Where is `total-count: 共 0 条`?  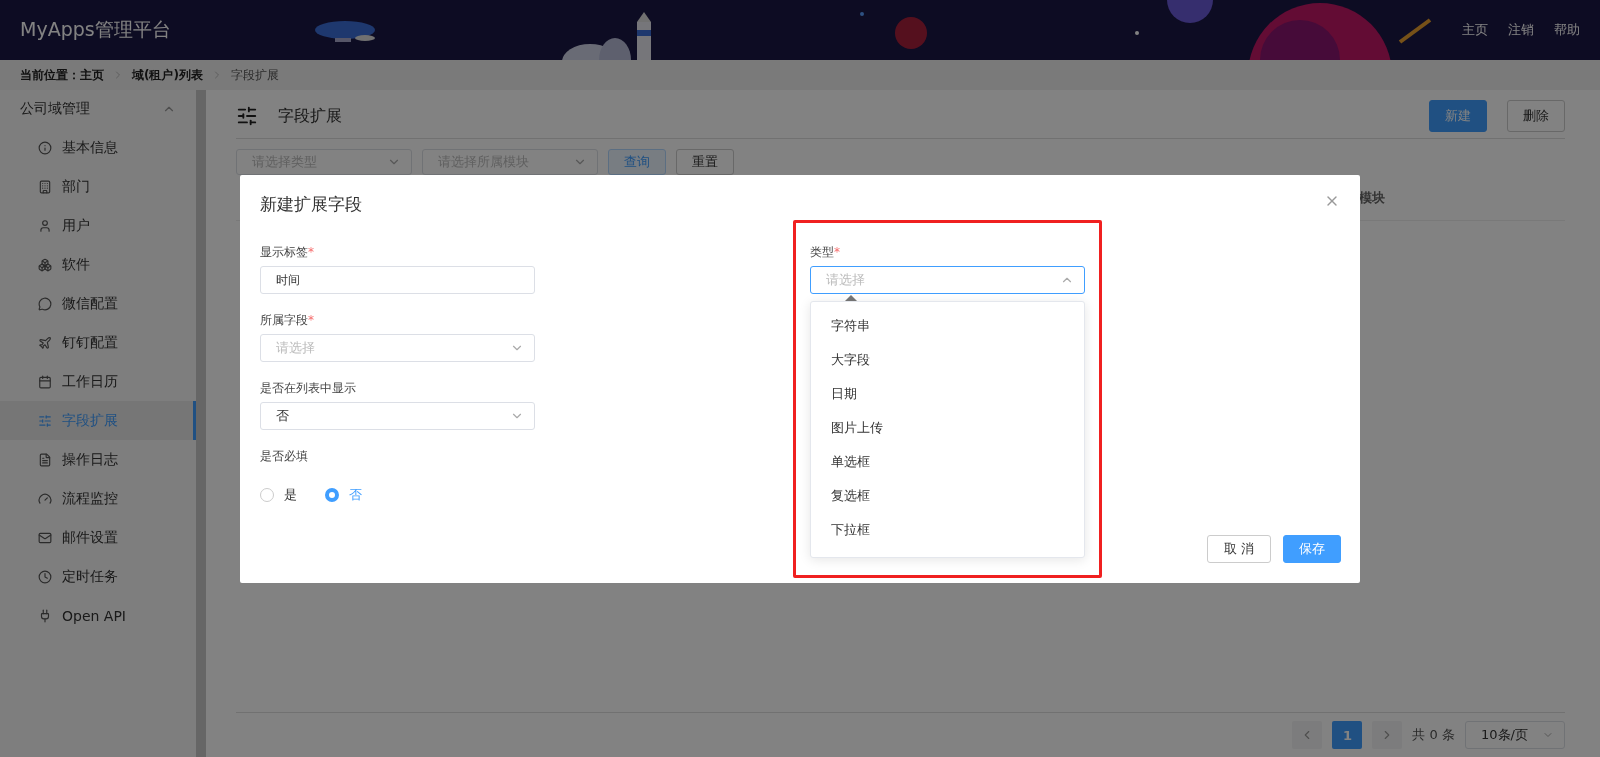 total-count: 共 0 条 is located at coordinates (1433, 735).